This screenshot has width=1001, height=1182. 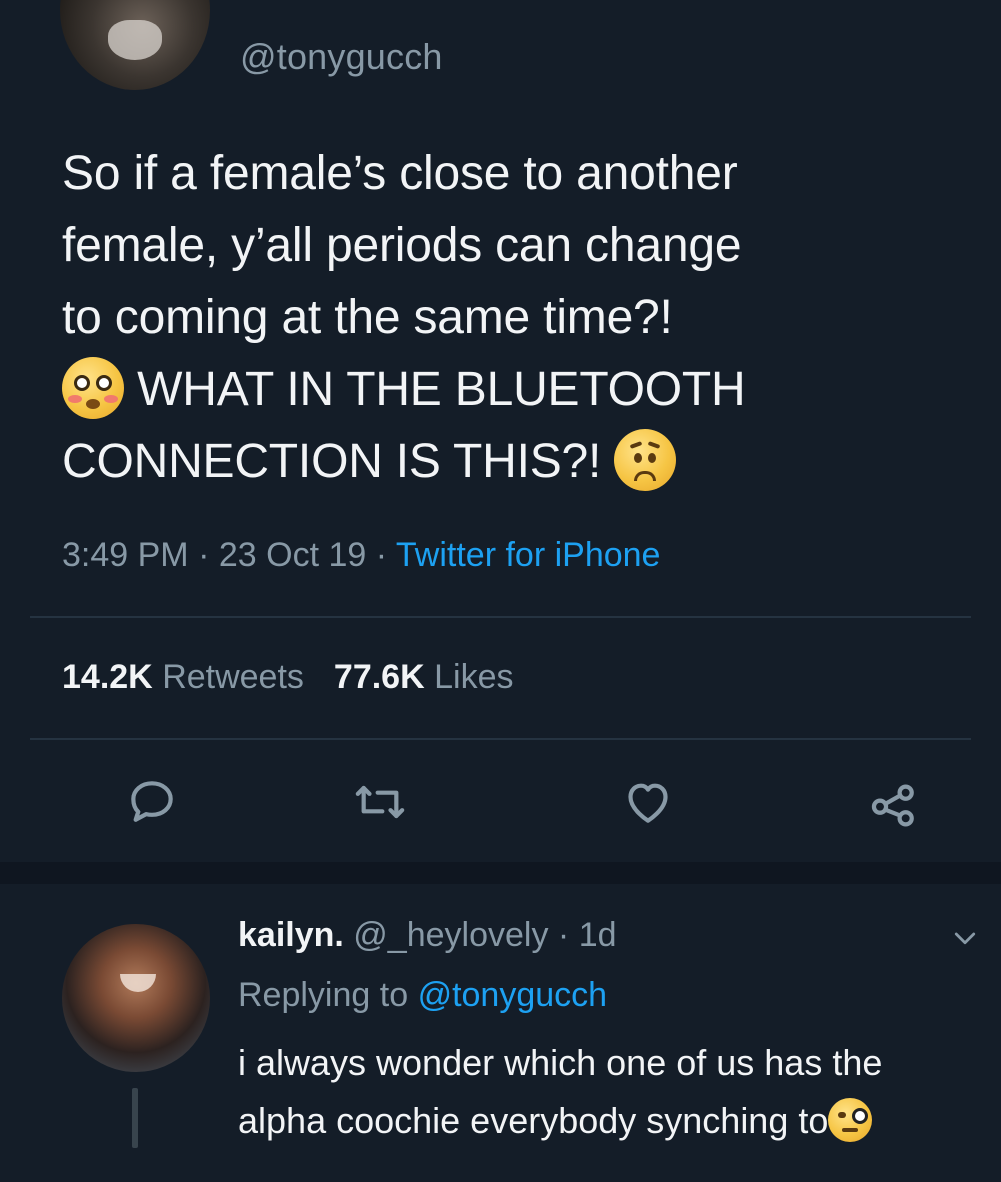 I want to click on heart-icon, so click(x=648, y=803).